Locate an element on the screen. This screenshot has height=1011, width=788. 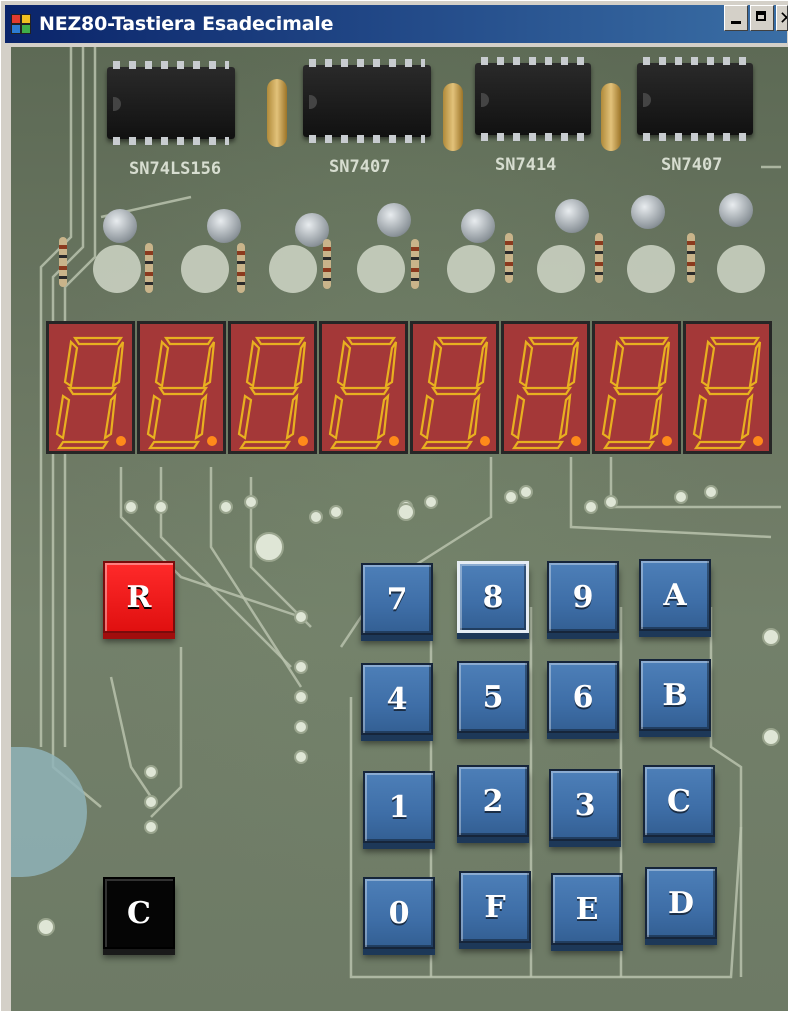
reset-button: R is located at coordinates (139, 597).